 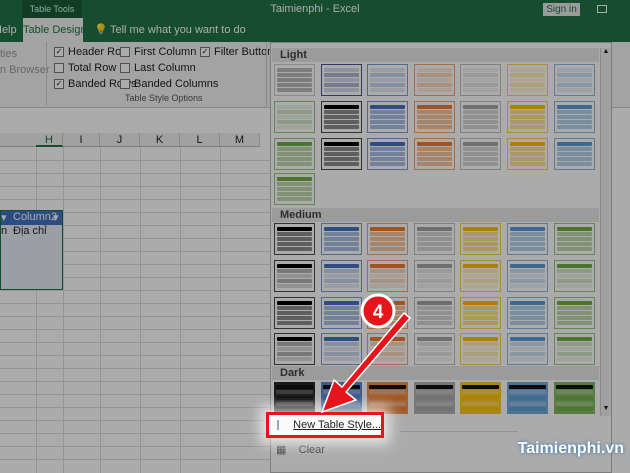 I want to click on annotation-arrow: 4, so click(x=366, y=353).